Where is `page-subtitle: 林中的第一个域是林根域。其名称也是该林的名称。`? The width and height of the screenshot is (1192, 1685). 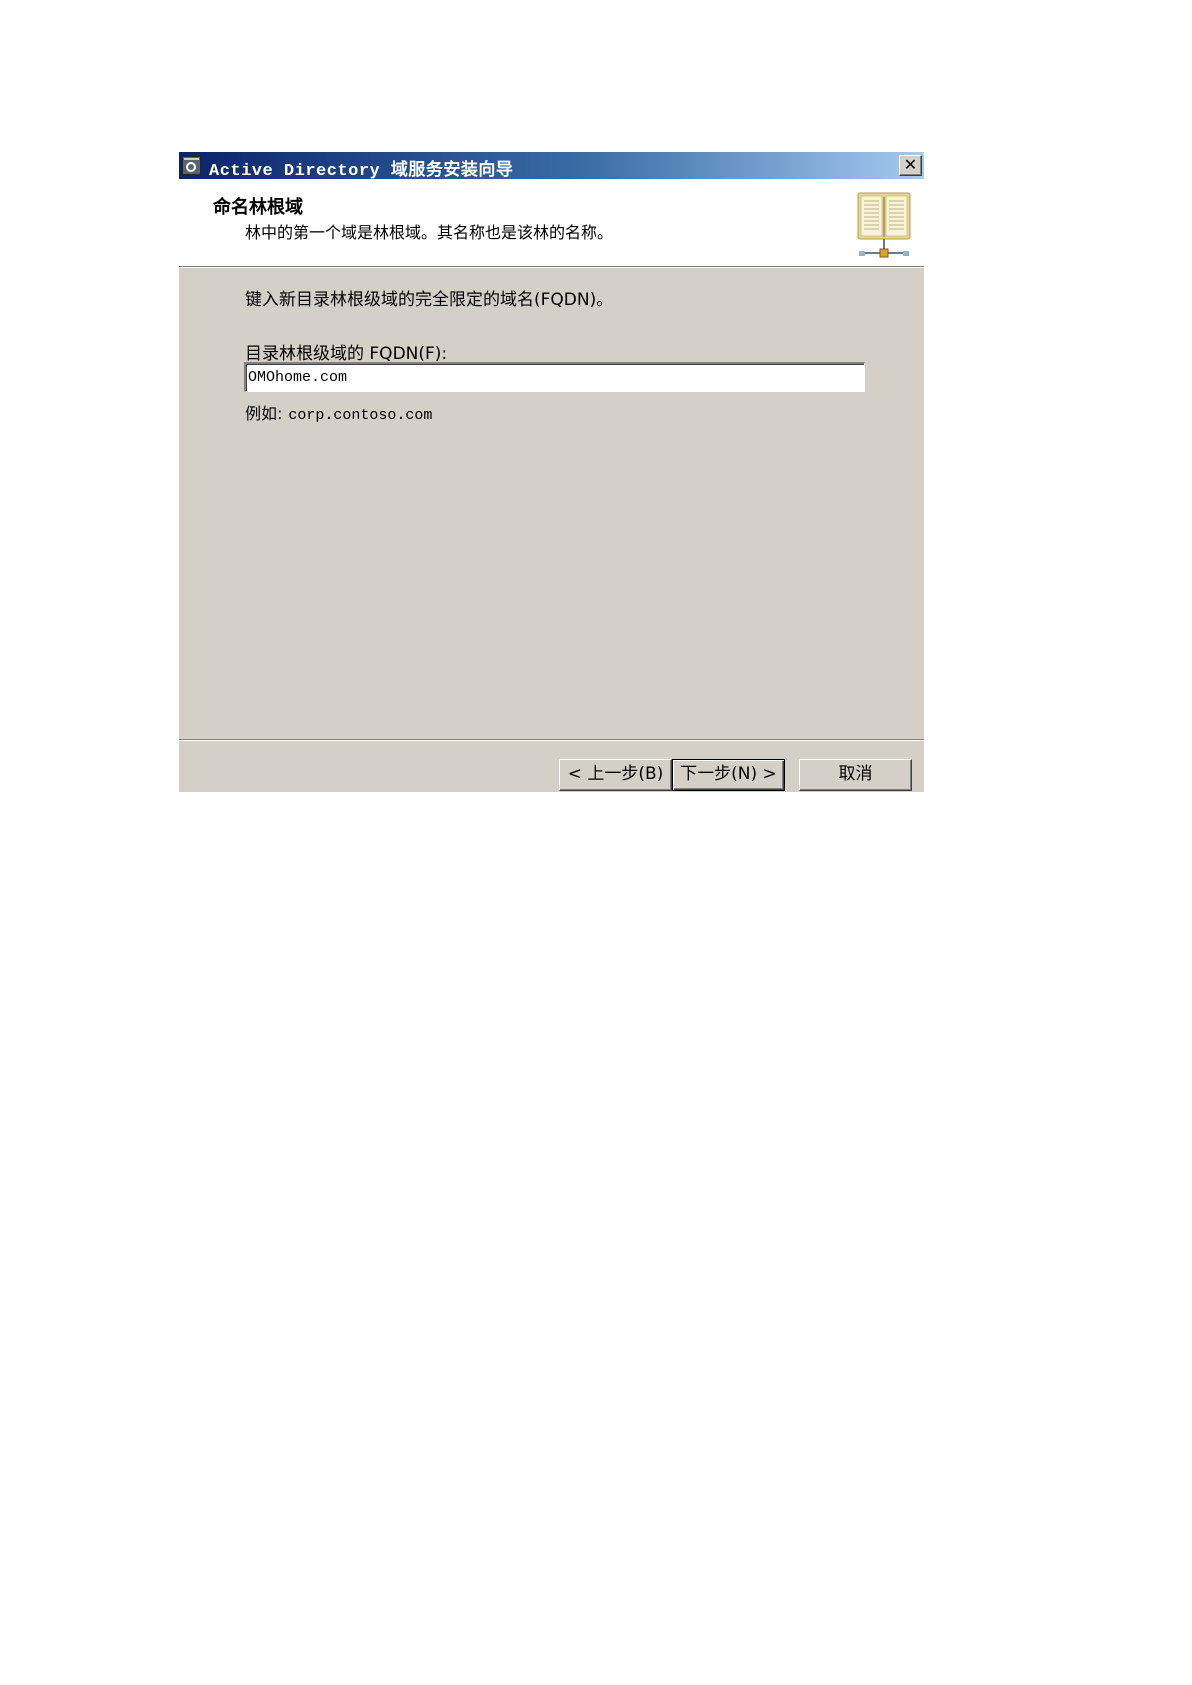 page-subtitle: 林中的第一个域是林根域。其名称也是该林的名称。 is located at coordinates (429, 232).